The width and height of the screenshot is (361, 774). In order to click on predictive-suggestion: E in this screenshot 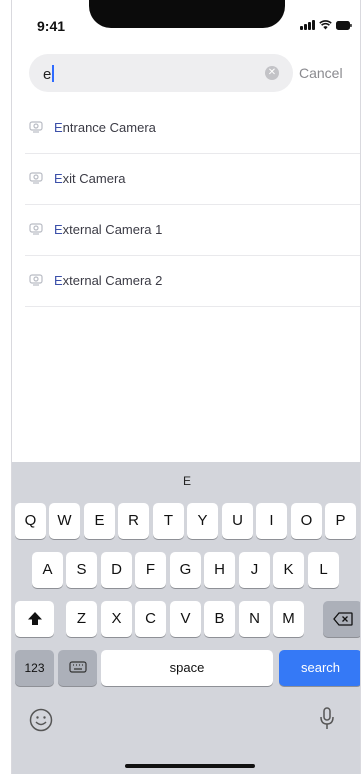, I will do `click(186, 481)`.